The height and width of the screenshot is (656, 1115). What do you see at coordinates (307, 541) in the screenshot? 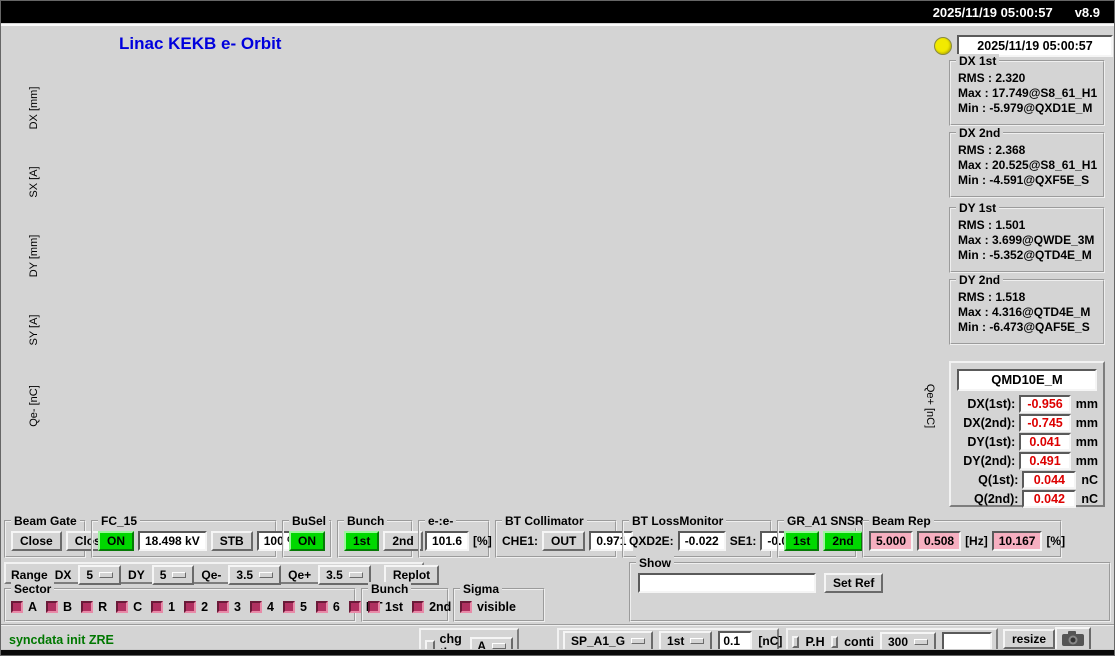
I see `busel-on-button: ON` at bounding box center [307, 541].